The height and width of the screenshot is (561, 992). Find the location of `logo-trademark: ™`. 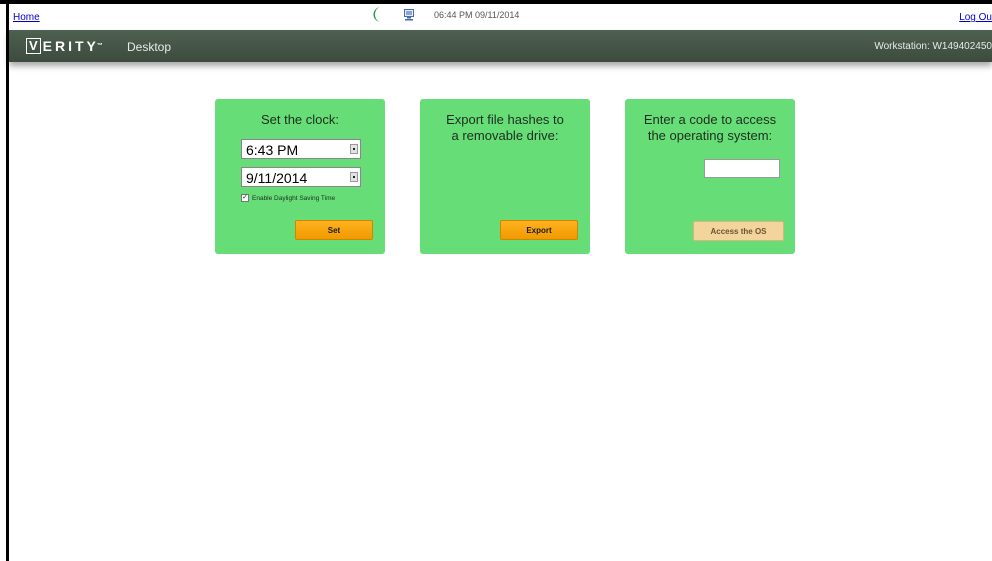

logo-trademark: ™ is located at coordinates (99, 46).